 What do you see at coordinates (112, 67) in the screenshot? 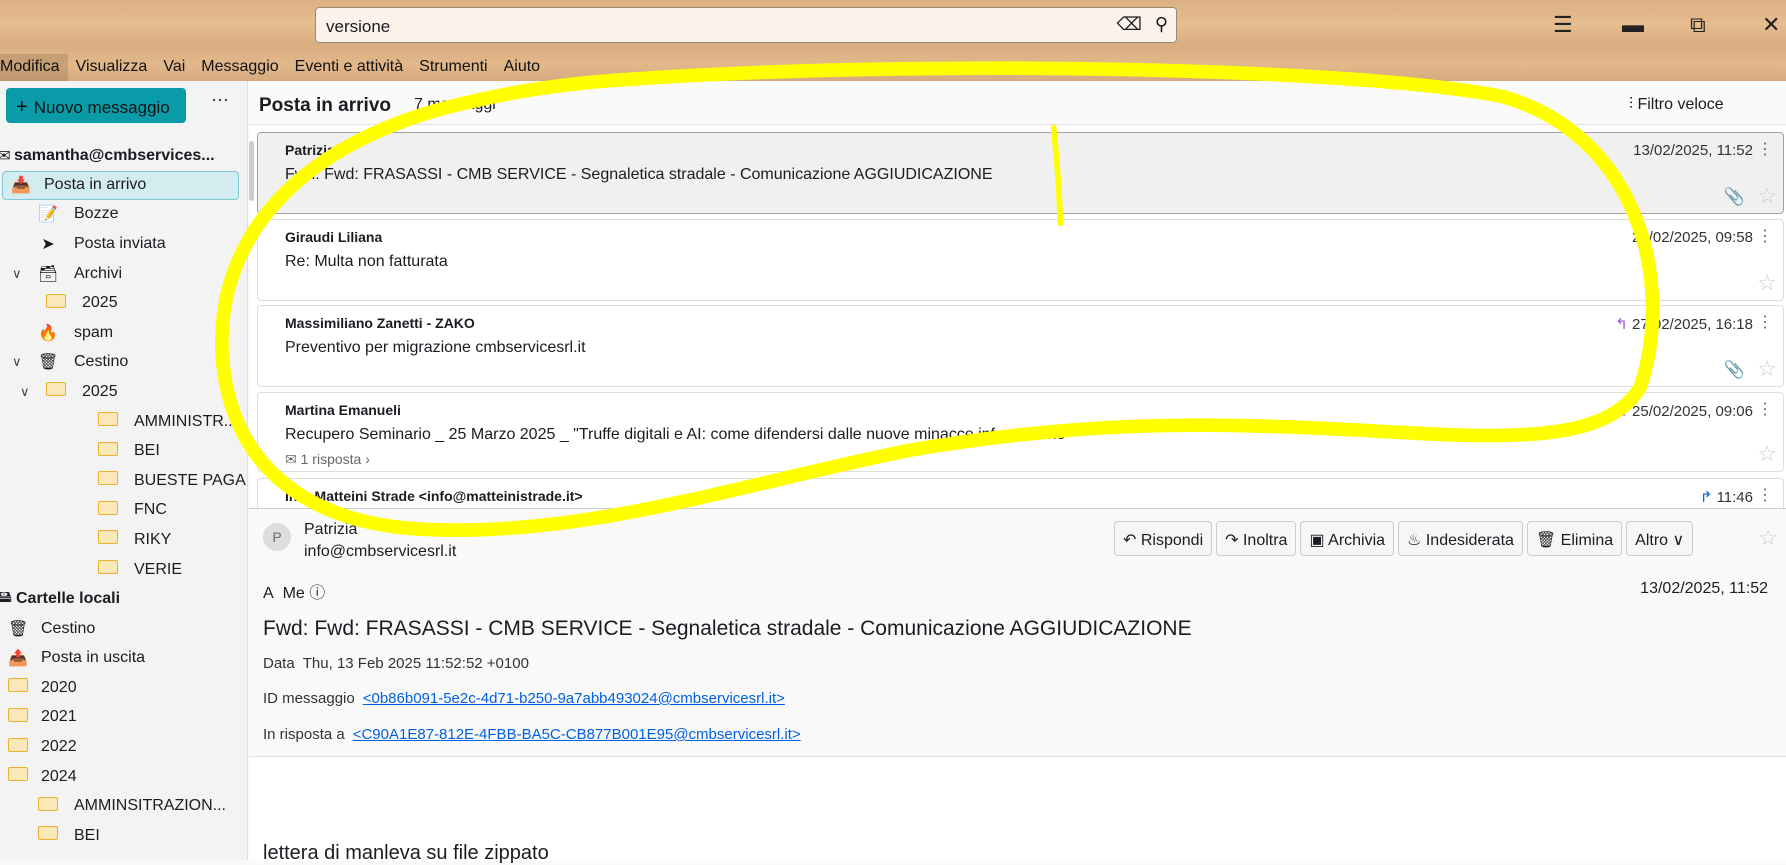
I see `menu-visualizza: Visualizza` at bounding box center [112, 67].